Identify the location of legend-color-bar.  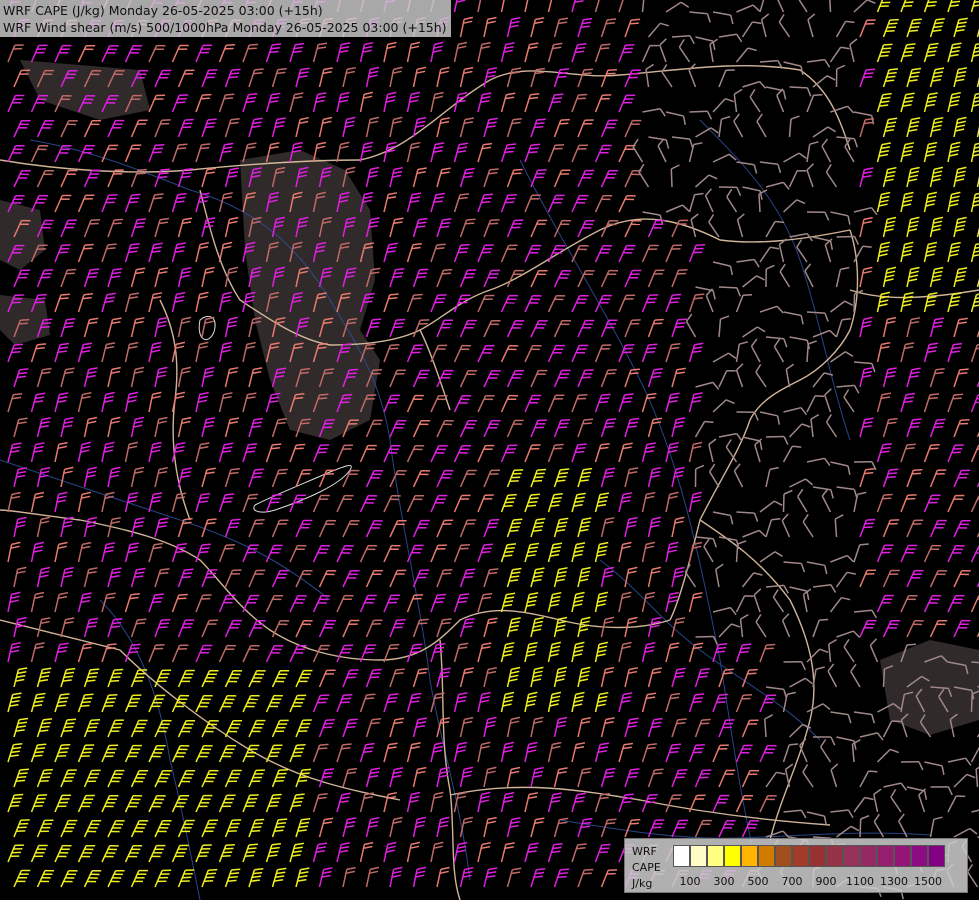
(809, 856).